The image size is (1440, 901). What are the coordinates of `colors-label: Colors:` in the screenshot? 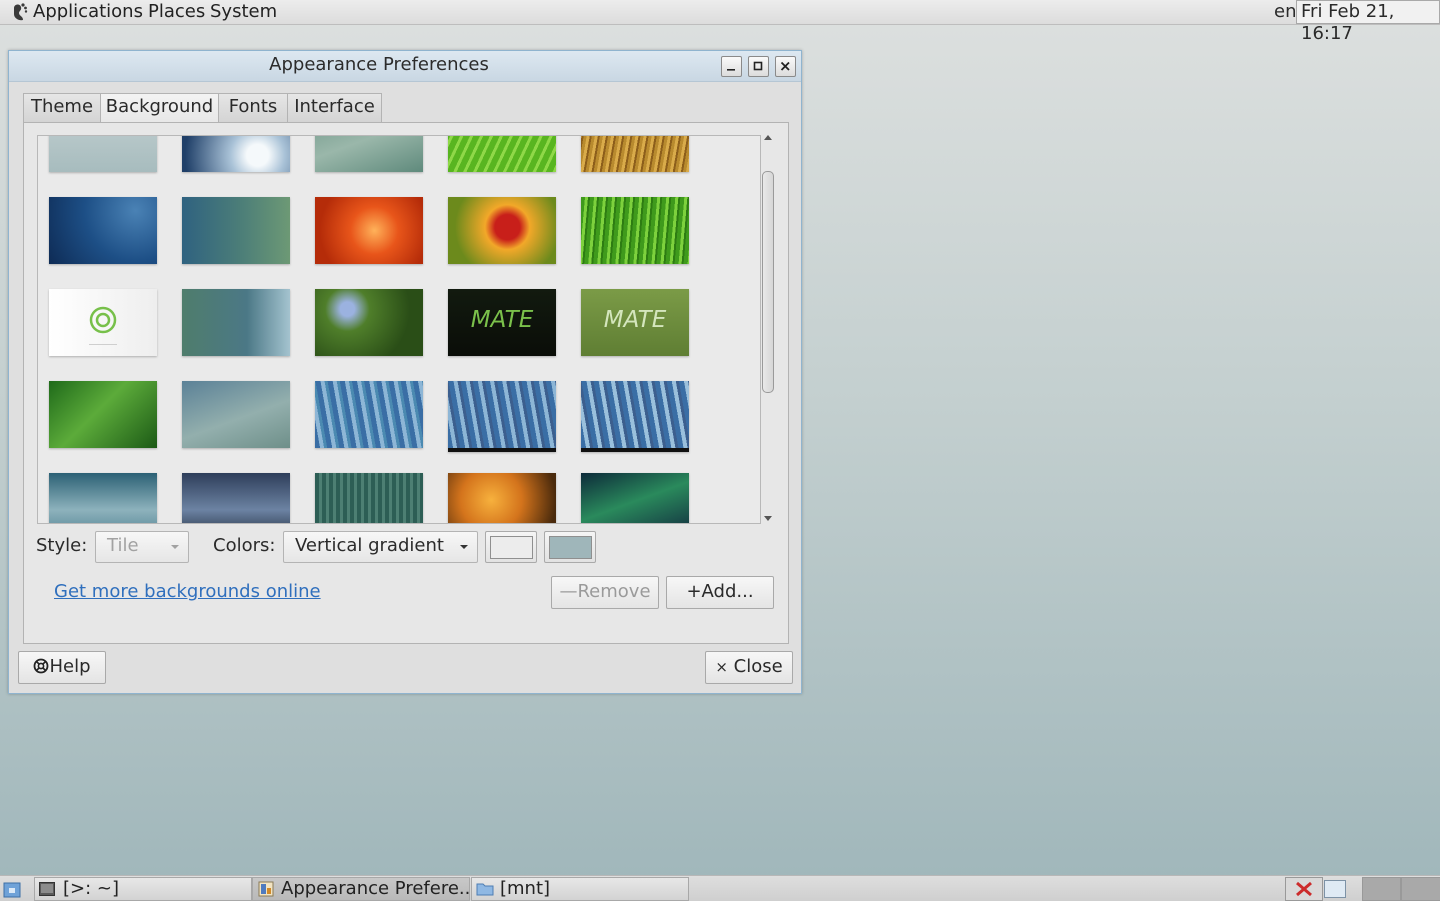 It's located at (244, 545).